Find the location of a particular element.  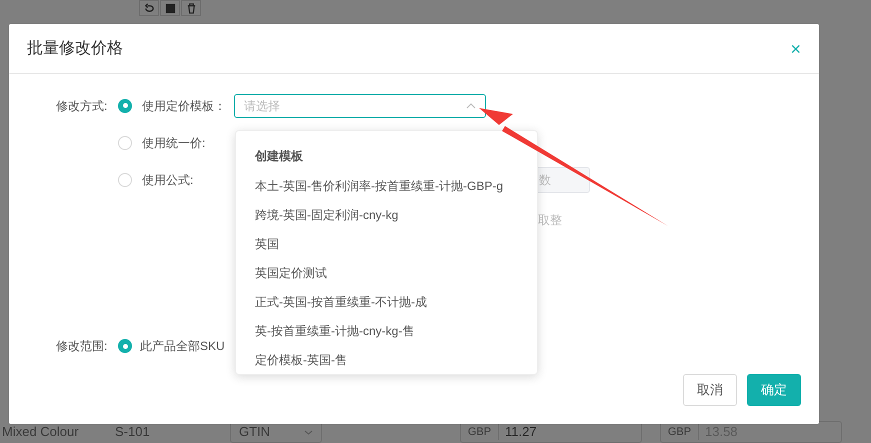

caret-icon is located at coordinates (471, 105).